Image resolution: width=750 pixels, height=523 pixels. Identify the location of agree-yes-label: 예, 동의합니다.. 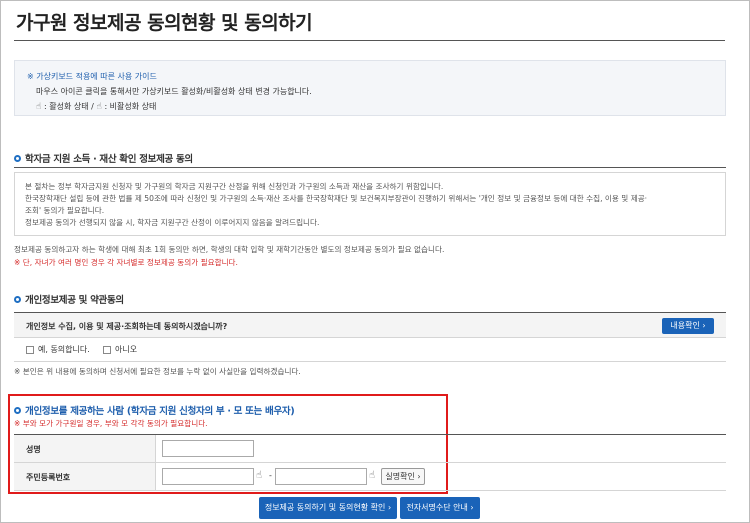
(64, 349).